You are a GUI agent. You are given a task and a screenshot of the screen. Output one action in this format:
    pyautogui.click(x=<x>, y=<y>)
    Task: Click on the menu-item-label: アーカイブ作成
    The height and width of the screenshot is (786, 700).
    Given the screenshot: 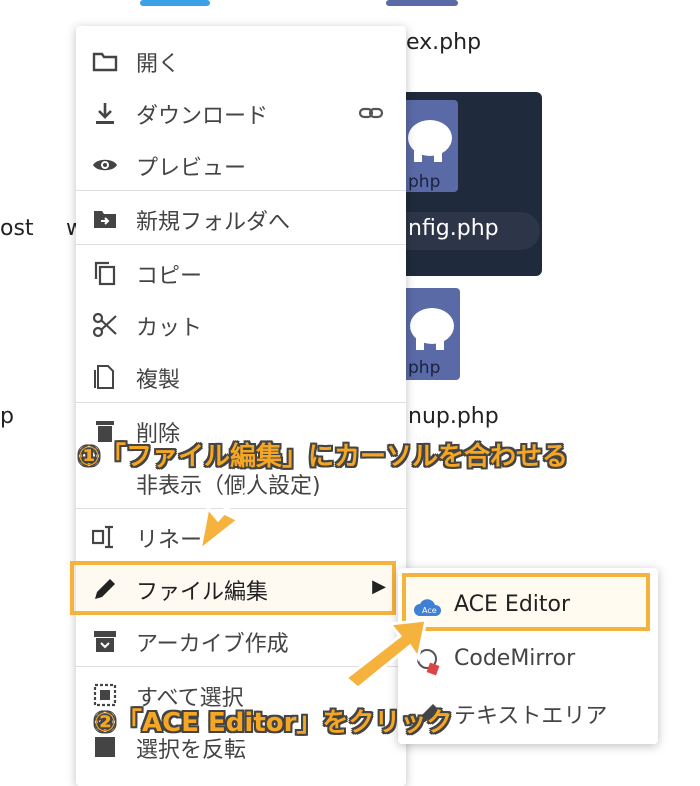 What is the action you would take?
    pyautogui.click(x=212, y=644)
    